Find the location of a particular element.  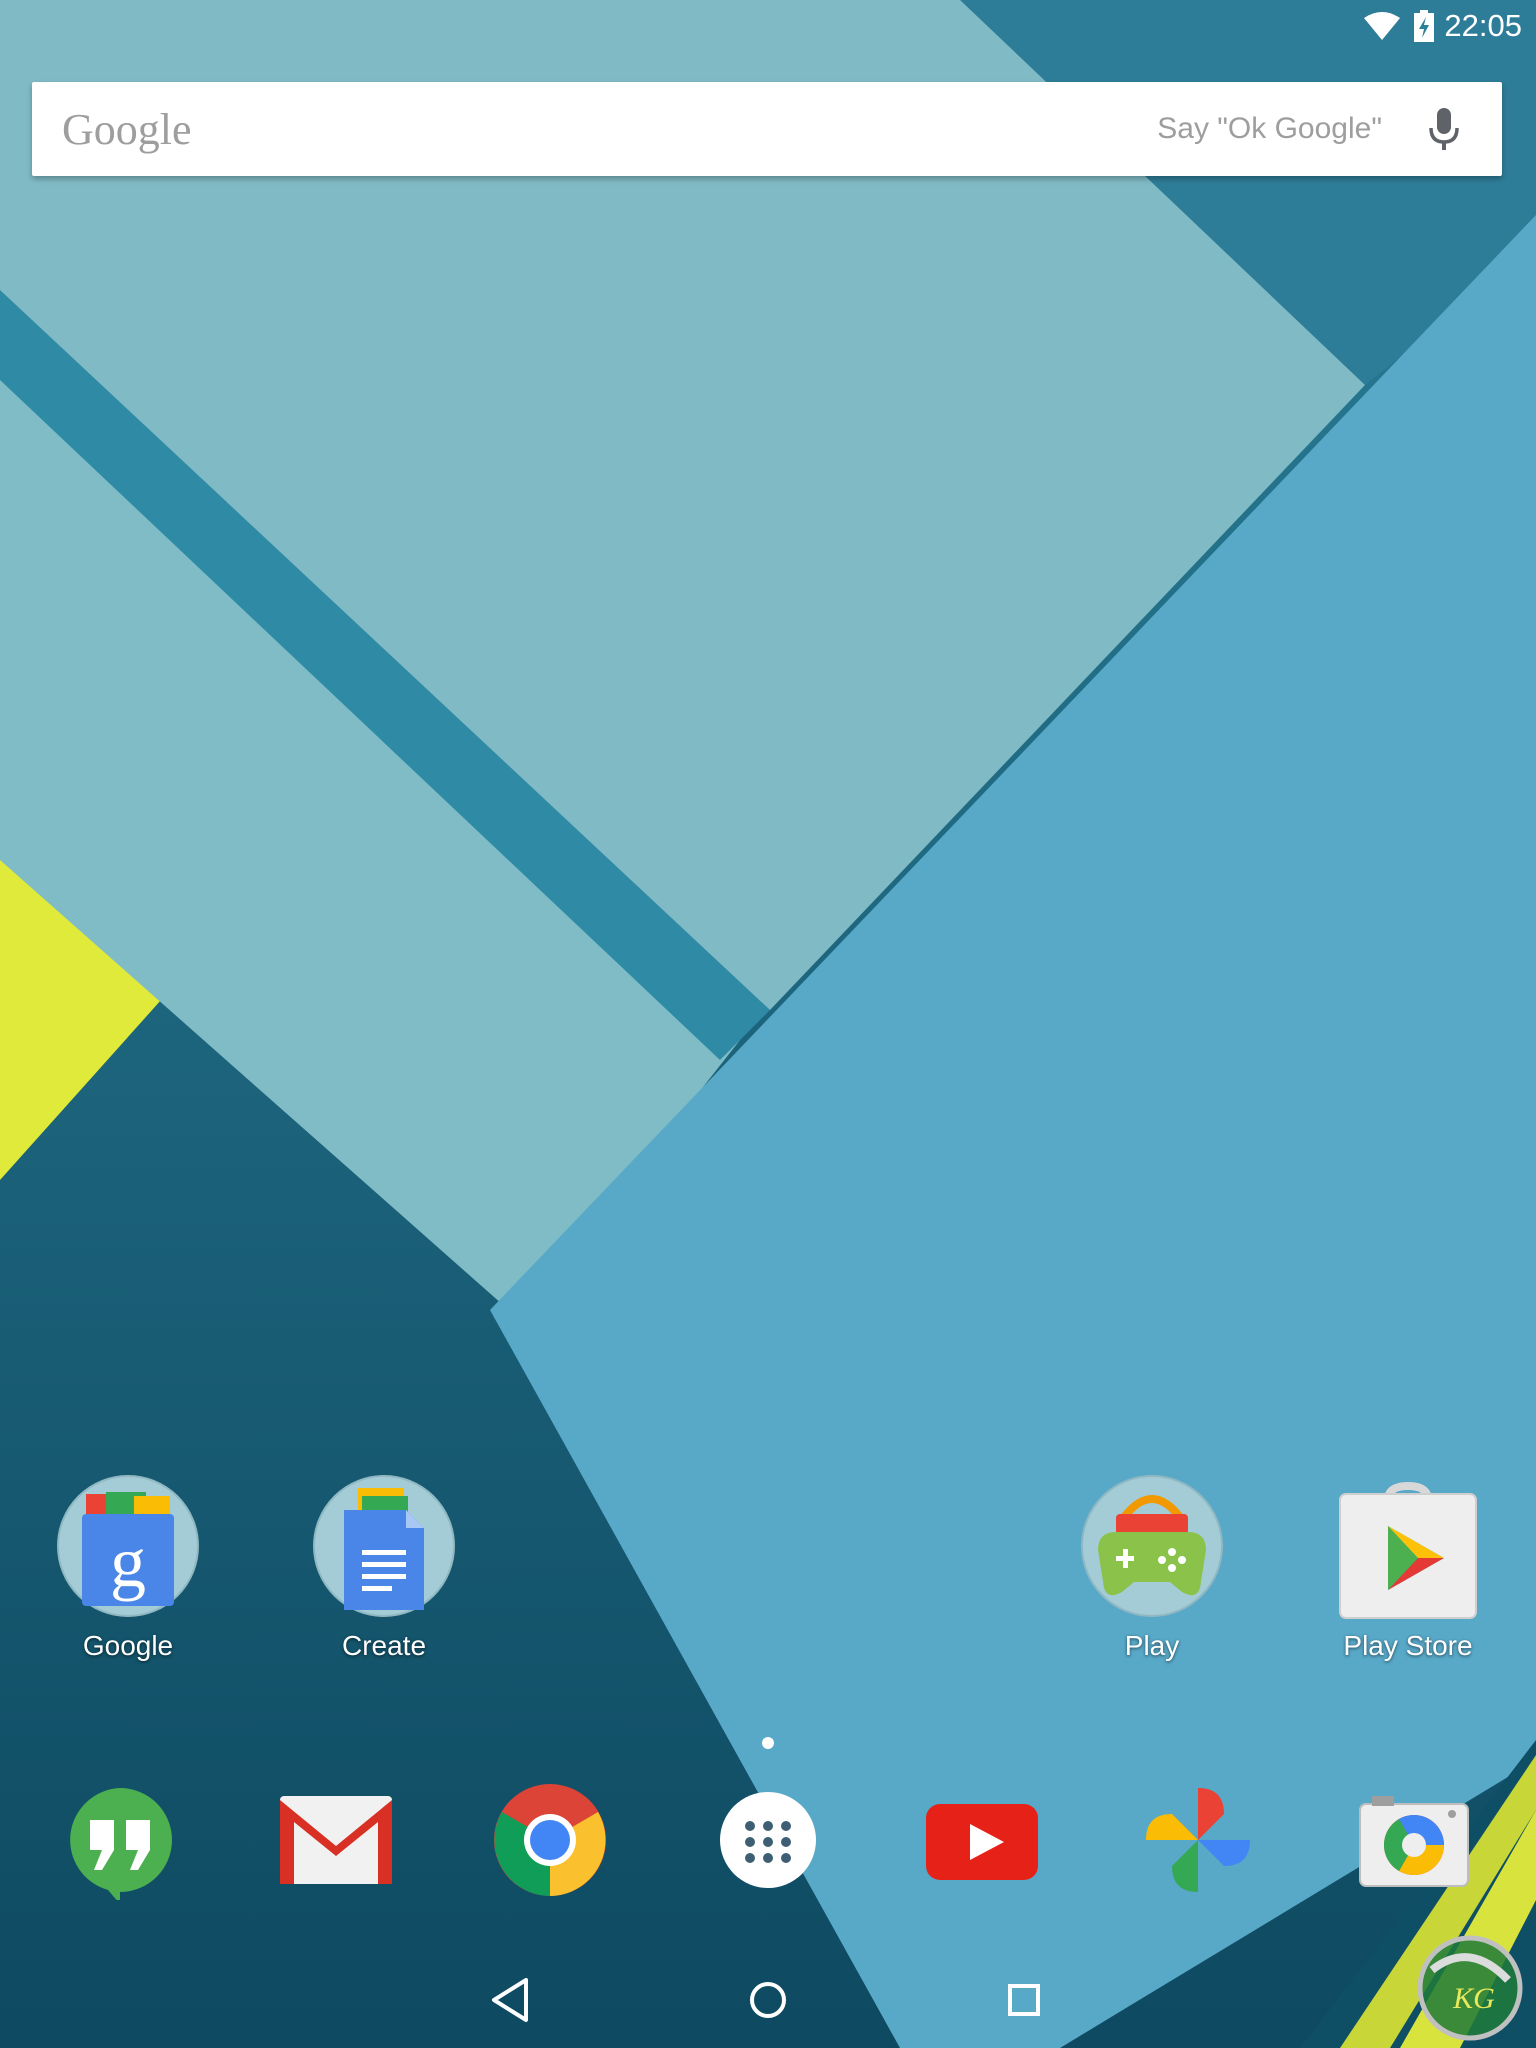

back-icon is located at coordinates (512, 2000).